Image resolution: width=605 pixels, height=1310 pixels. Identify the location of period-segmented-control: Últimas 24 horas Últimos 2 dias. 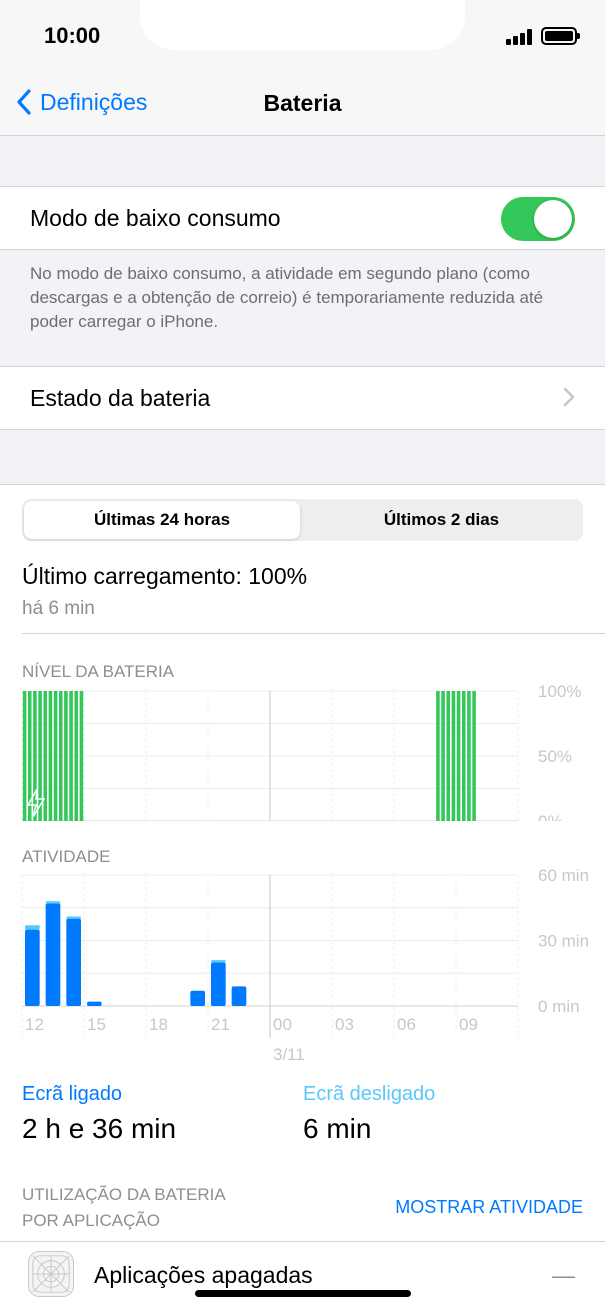
(302, 520).